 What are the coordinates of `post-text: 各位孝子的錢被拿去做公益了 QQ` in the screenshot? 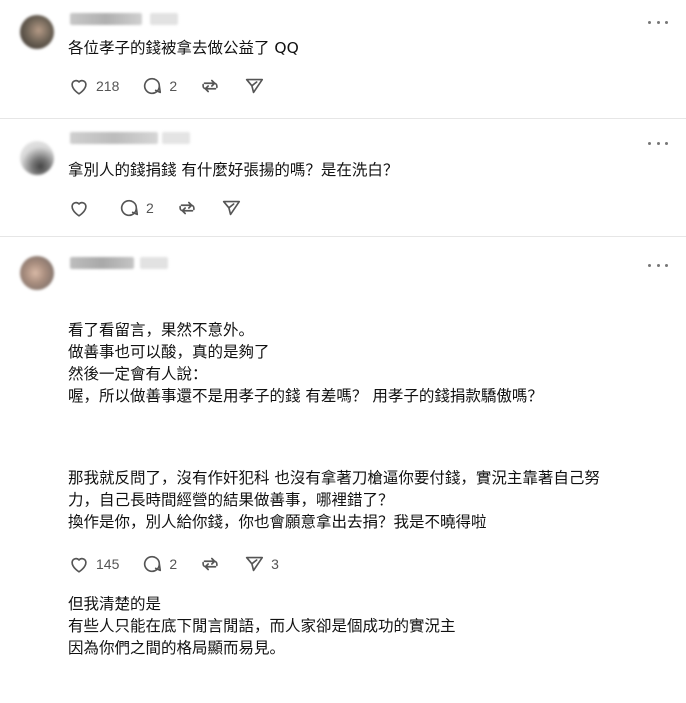 It's located at (183, 48).